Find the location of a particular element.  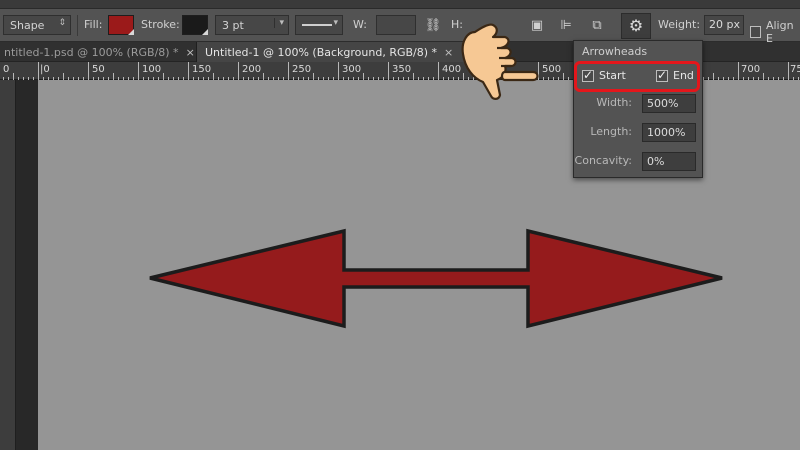

concavity-value: 0% is located at coordinates (656, 161).